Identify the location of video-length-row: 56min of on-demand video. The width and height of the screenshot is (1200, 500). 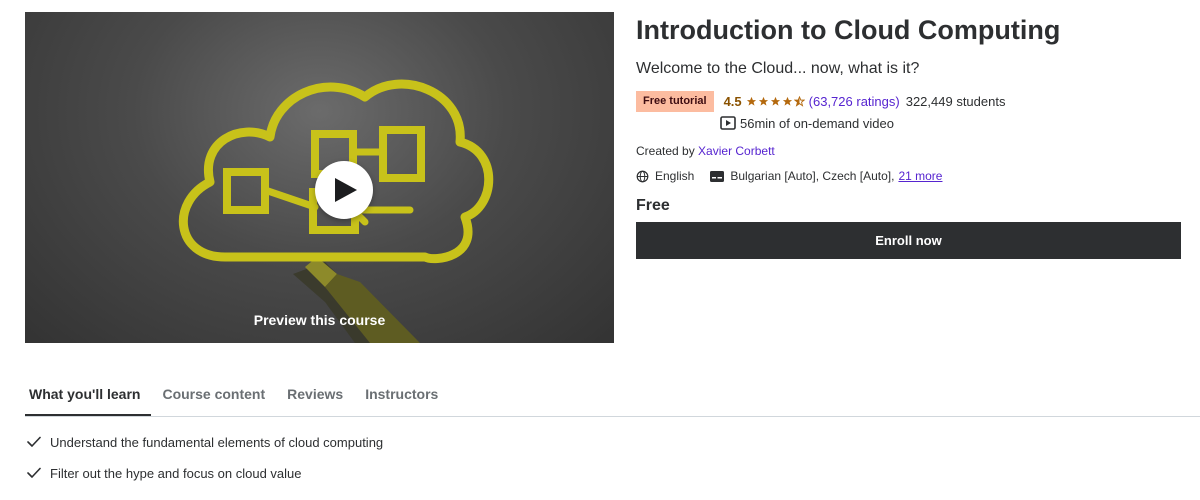
(950, 123).